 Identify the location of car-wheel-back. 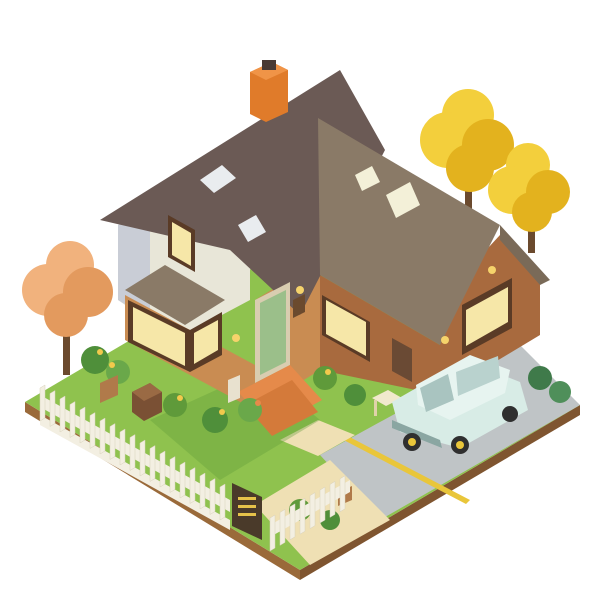
(510, 414).